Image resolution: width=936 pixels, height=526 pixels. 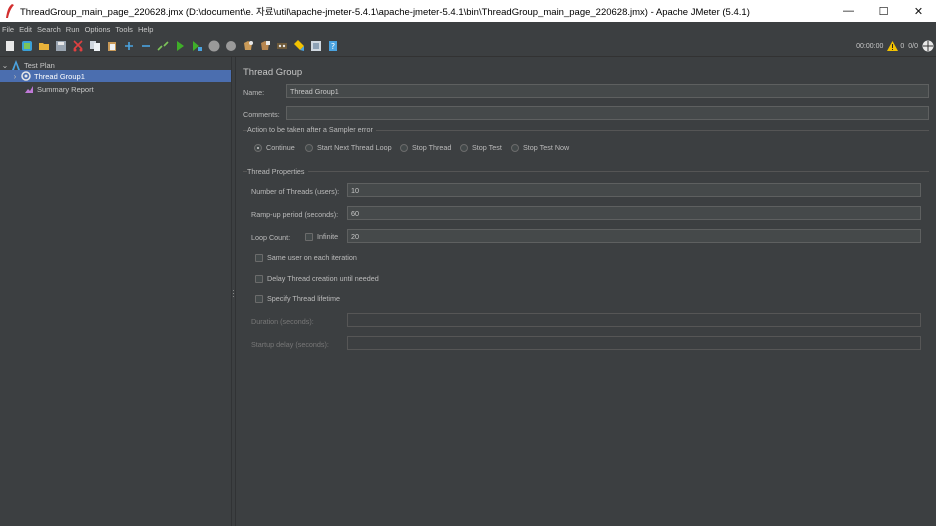 What do you see at coordinates (27, 46) in the screenshot?
I see `templates-icon` at bounding box center [27, 46].